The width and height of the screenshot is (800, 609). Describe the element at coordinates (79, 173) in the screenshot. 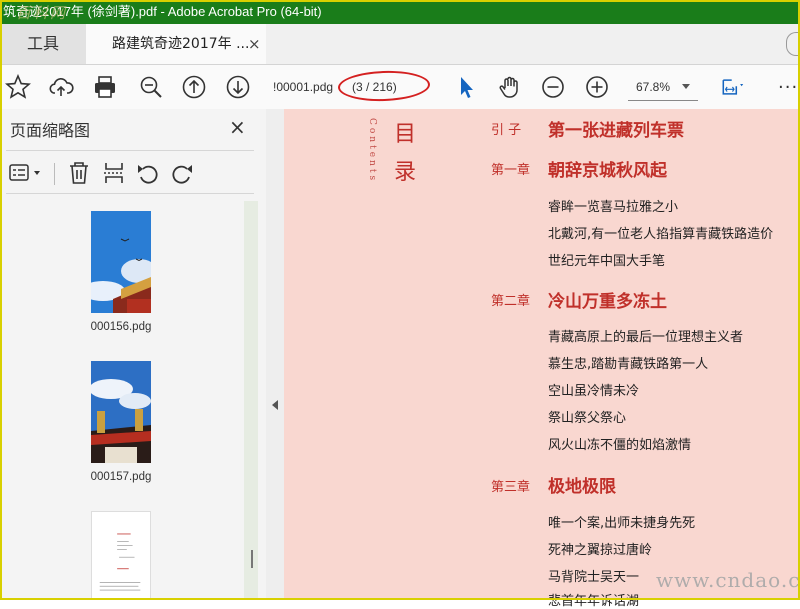

I see `trash-icon` at that location.